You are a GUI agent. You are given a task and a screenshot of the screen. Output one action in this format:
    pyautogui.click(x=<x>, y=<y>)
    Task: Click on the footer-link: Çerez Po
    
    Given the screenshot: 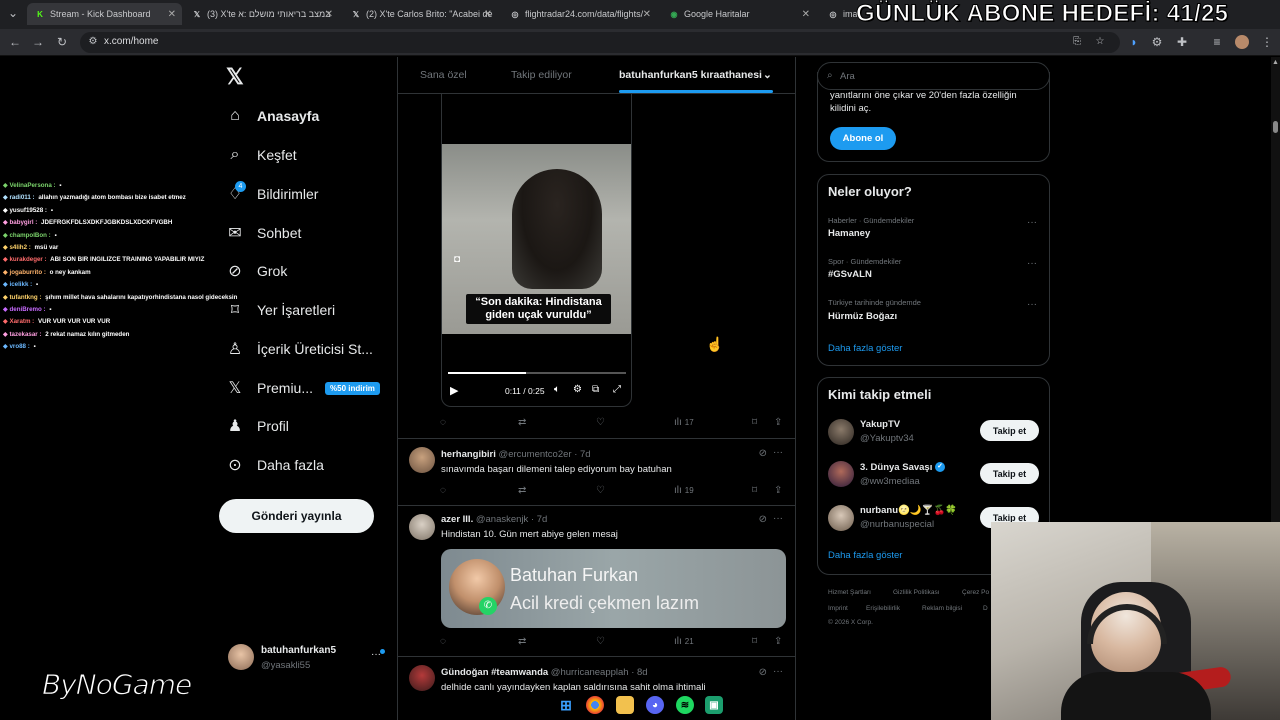 What is the action you would take?
    pyautogui.click(x=975, y=592)
    